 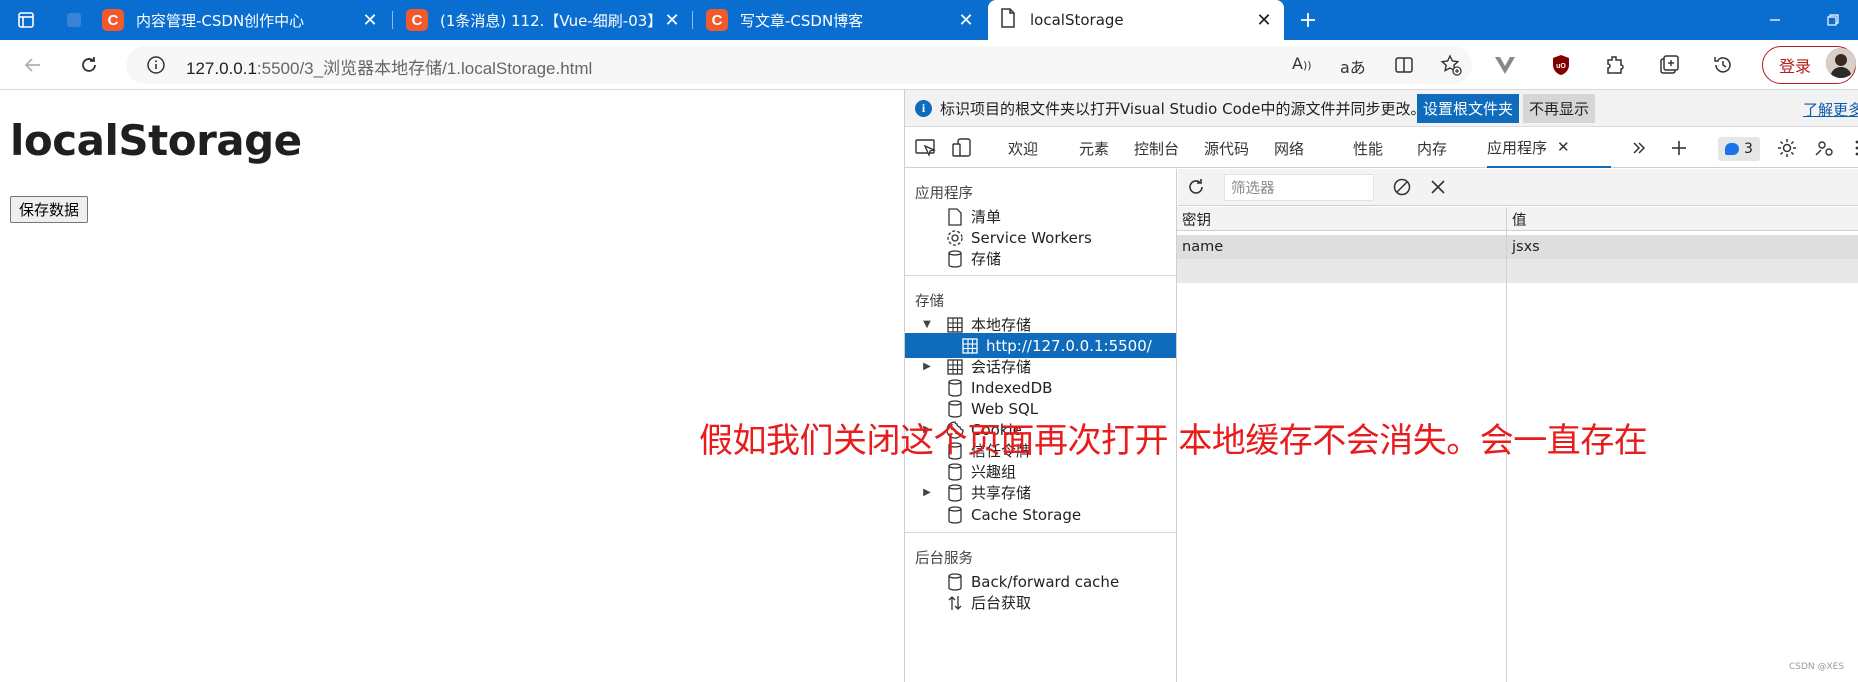 What do you see at coordinates (717, 20) in the screenshot?
I see `csdn-favicon-icon: C` at bounding box center [717, 20].